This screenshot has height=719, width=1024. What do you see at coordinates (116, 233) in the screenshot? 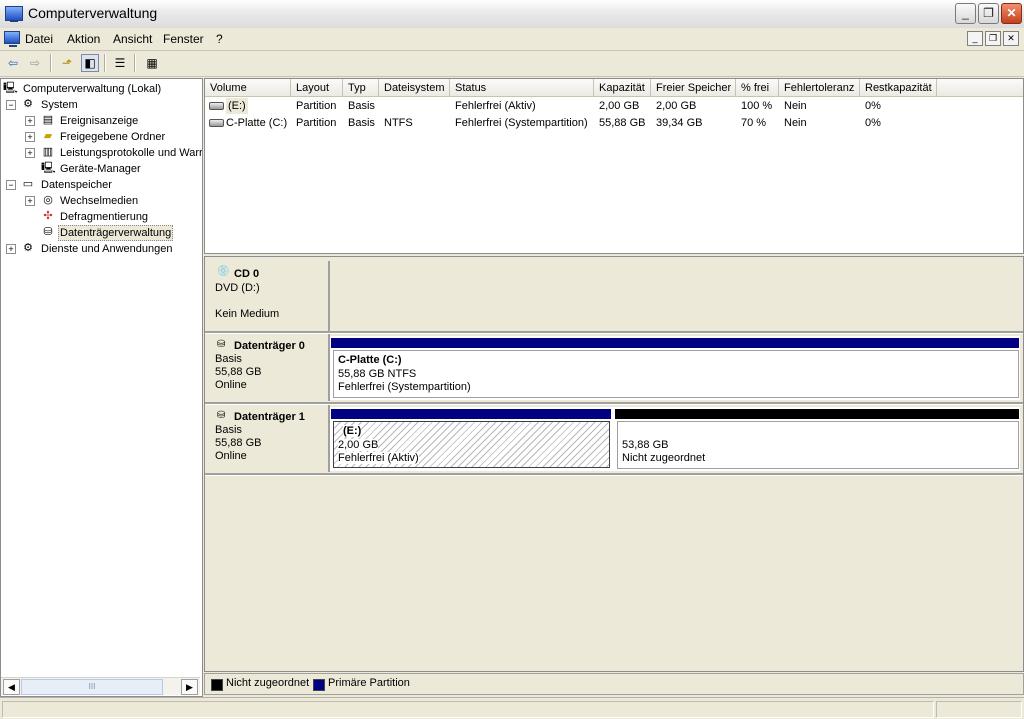
I see `tree-item-label: Datenträgerverwaltung` at bounding box center [116, 233].